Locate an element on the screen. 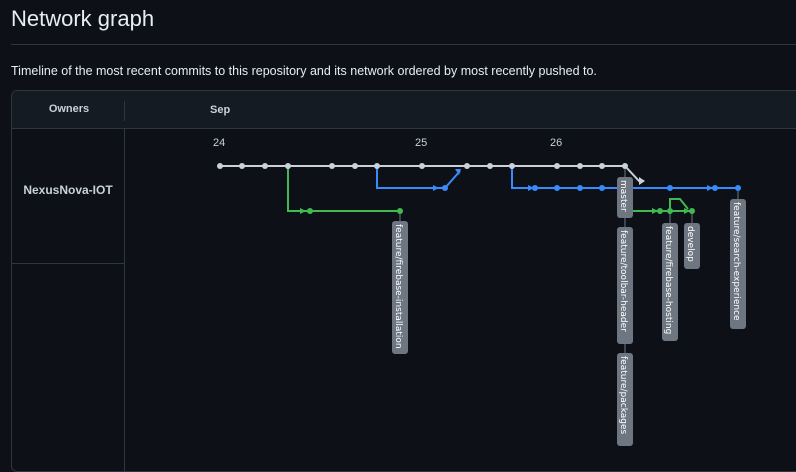 Image resolution: width=796 pixels, height=472 pixels. day-label: 24 is located at coordinates (219, 143).